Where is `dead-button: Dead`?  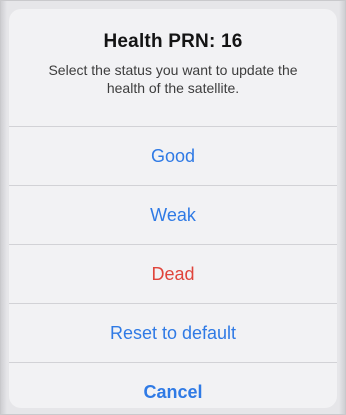
dead-button: Dead is located at coordinates (173, 274).